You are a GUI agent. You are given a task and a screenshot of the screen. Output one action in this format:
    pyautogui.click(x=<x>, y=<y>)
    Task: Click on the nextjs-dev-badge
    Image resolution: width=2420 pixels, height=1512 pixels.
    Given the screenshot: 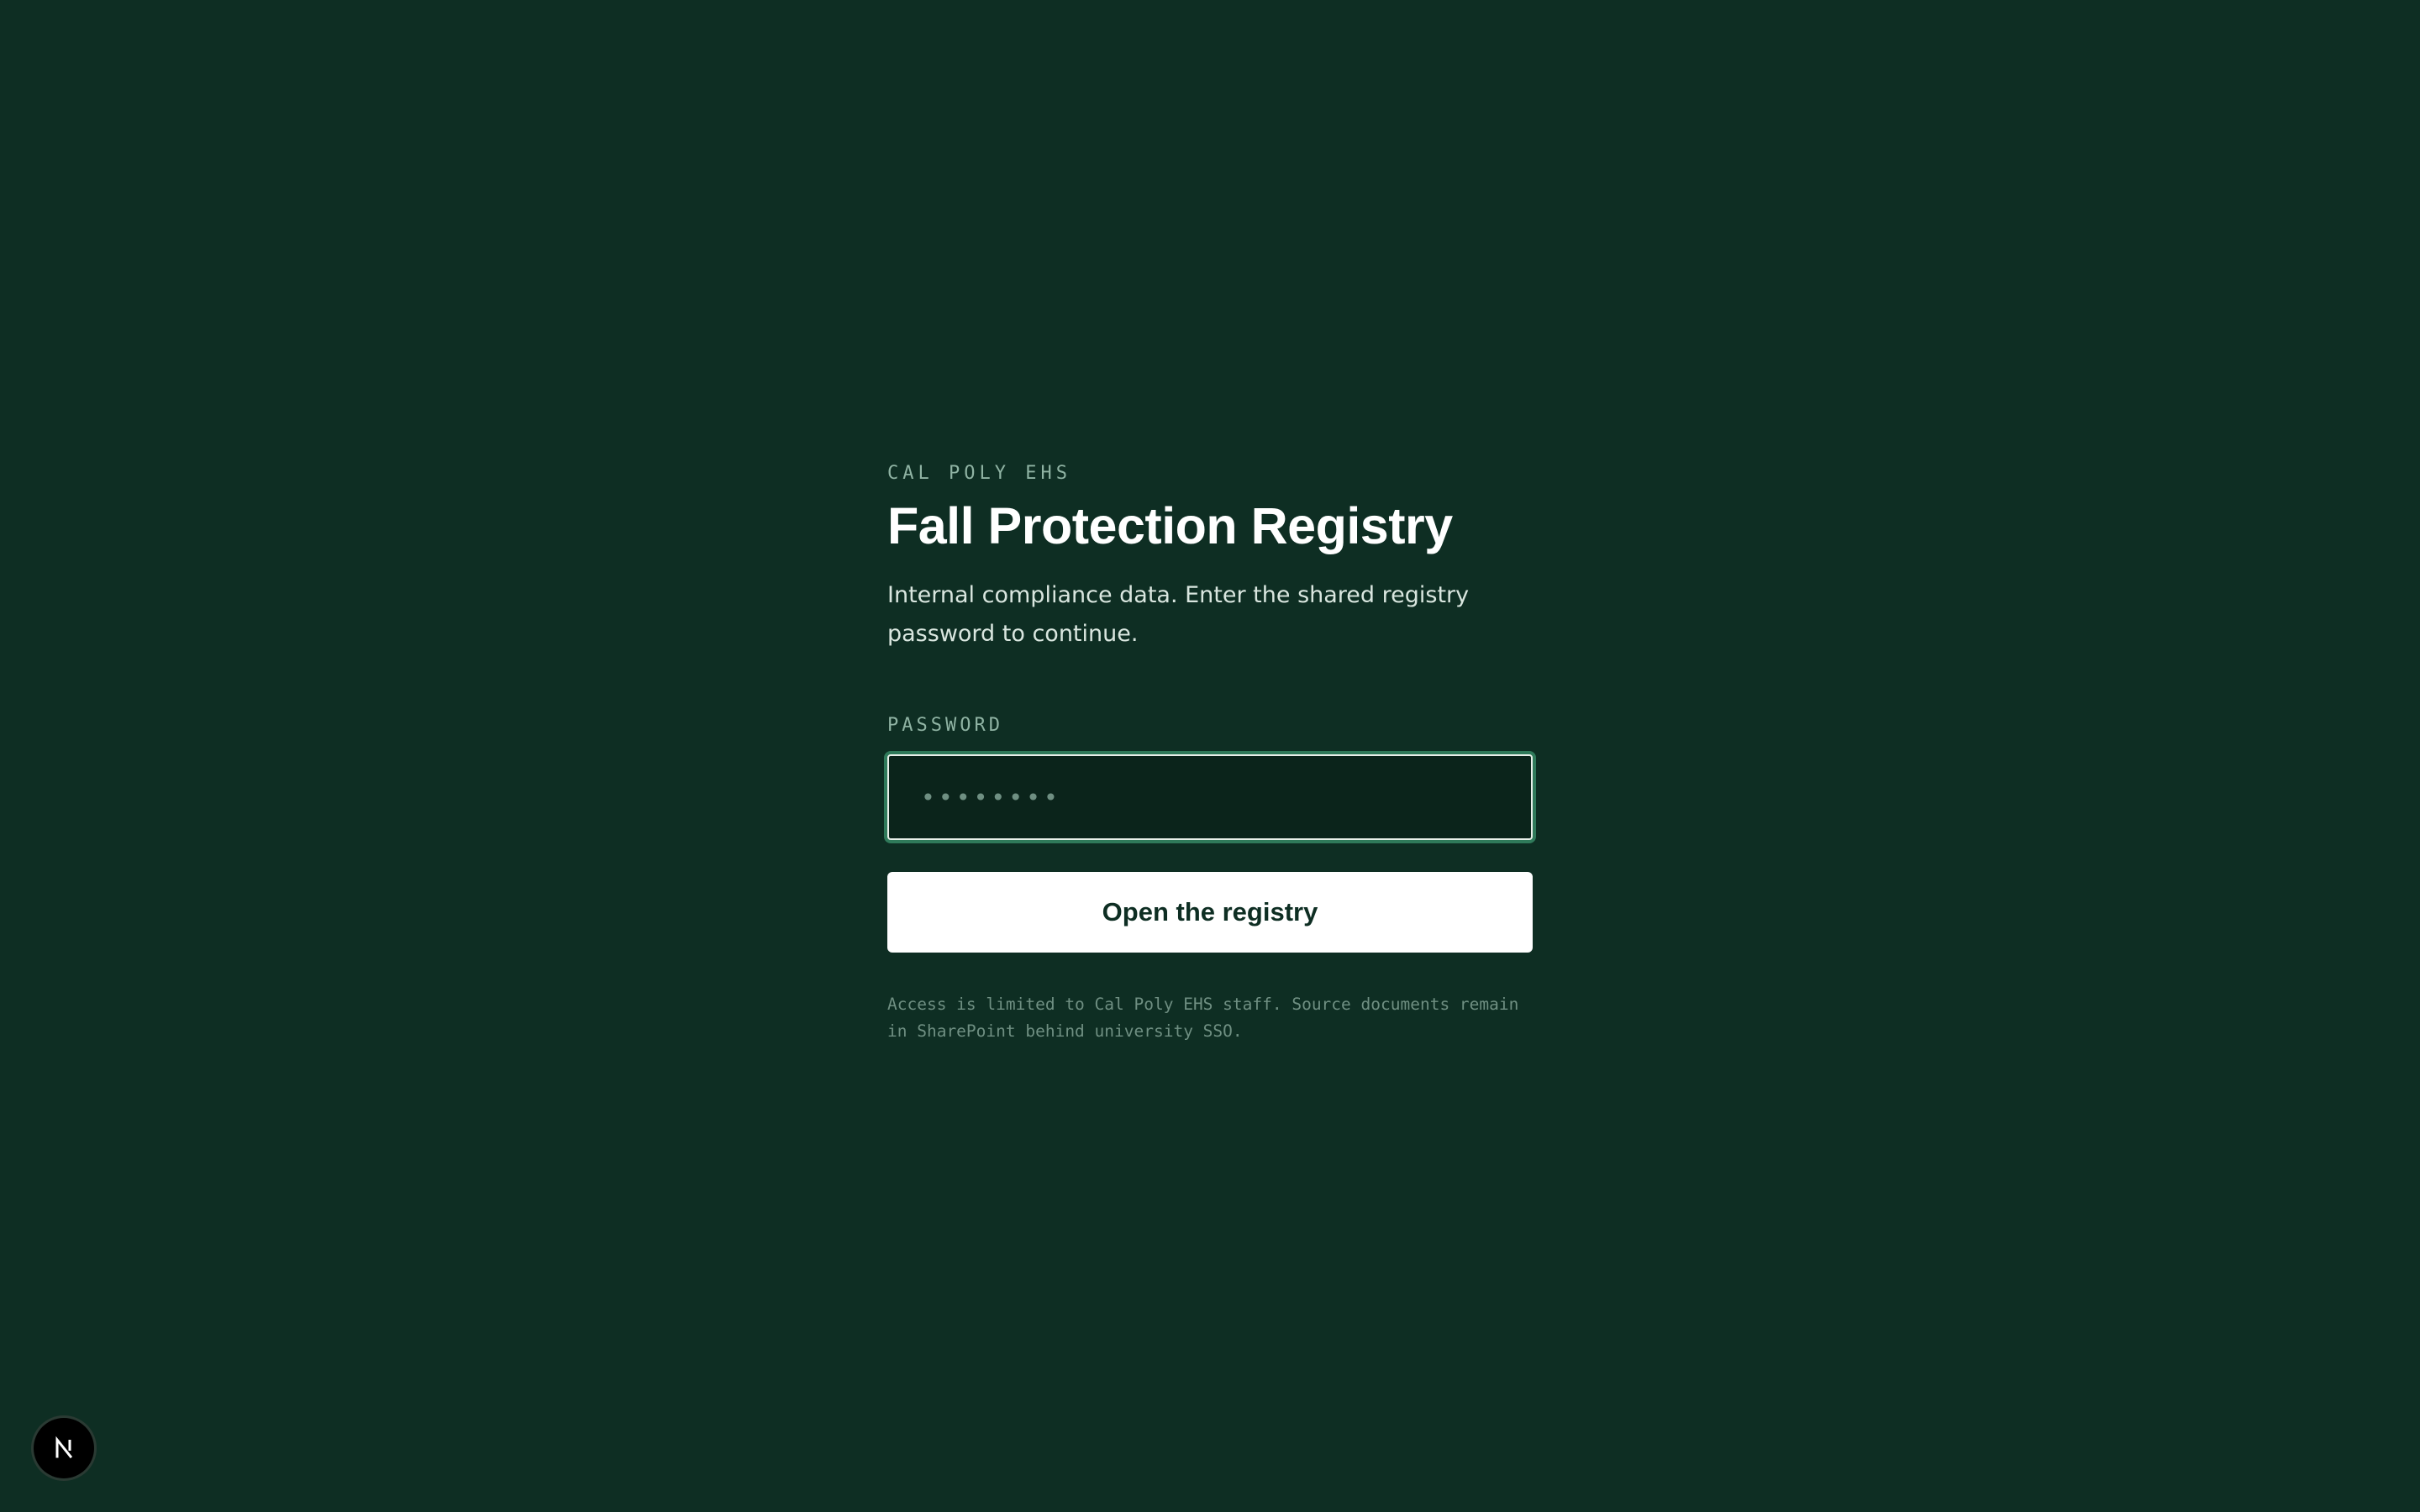 What is the action you would take?
    pyautogui.click(x=64, y=1448)
    